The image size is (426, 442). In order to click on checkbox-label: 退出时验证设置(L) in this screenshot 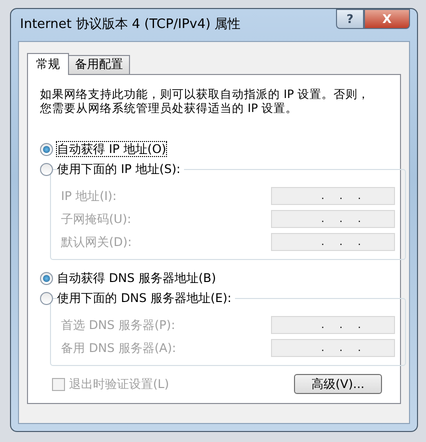, I will do `click(119, 384)`.